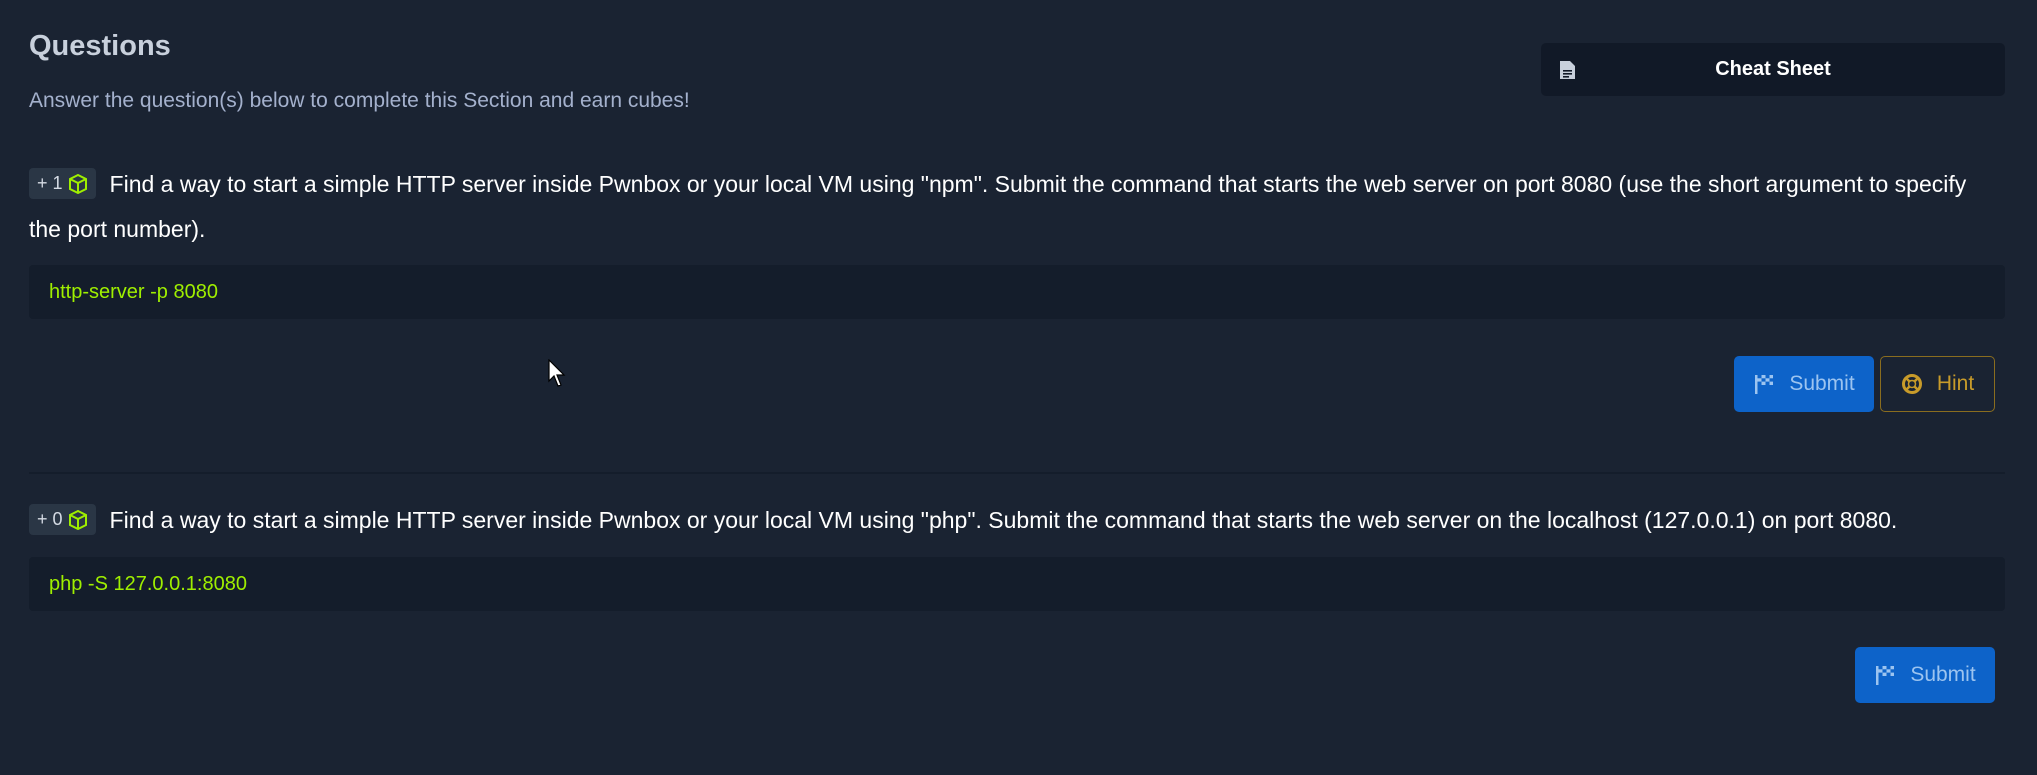  Describe the element at coordinates (1955, 383) in the screenshot. I see `hint-label: Hint` at that location.